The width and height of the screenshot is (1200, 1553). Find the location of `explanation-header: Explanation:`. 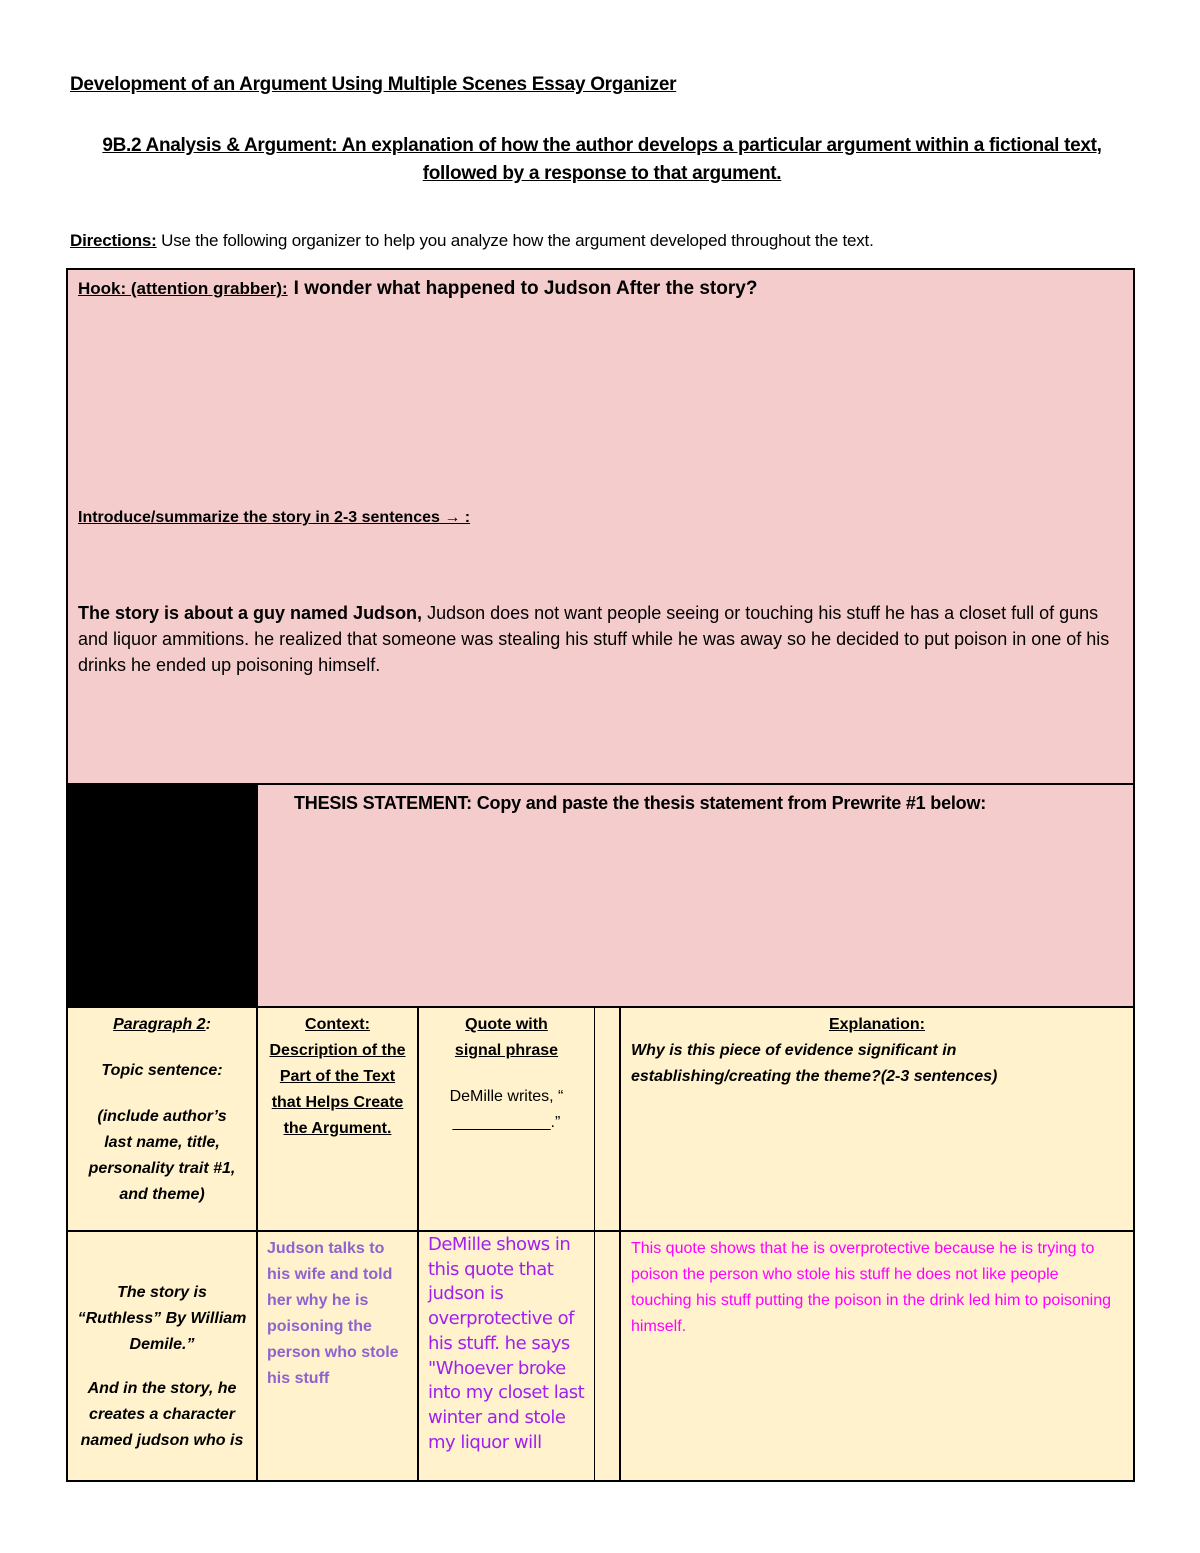

explanation-header: Explanation: is located at coordinates (876, 1024).